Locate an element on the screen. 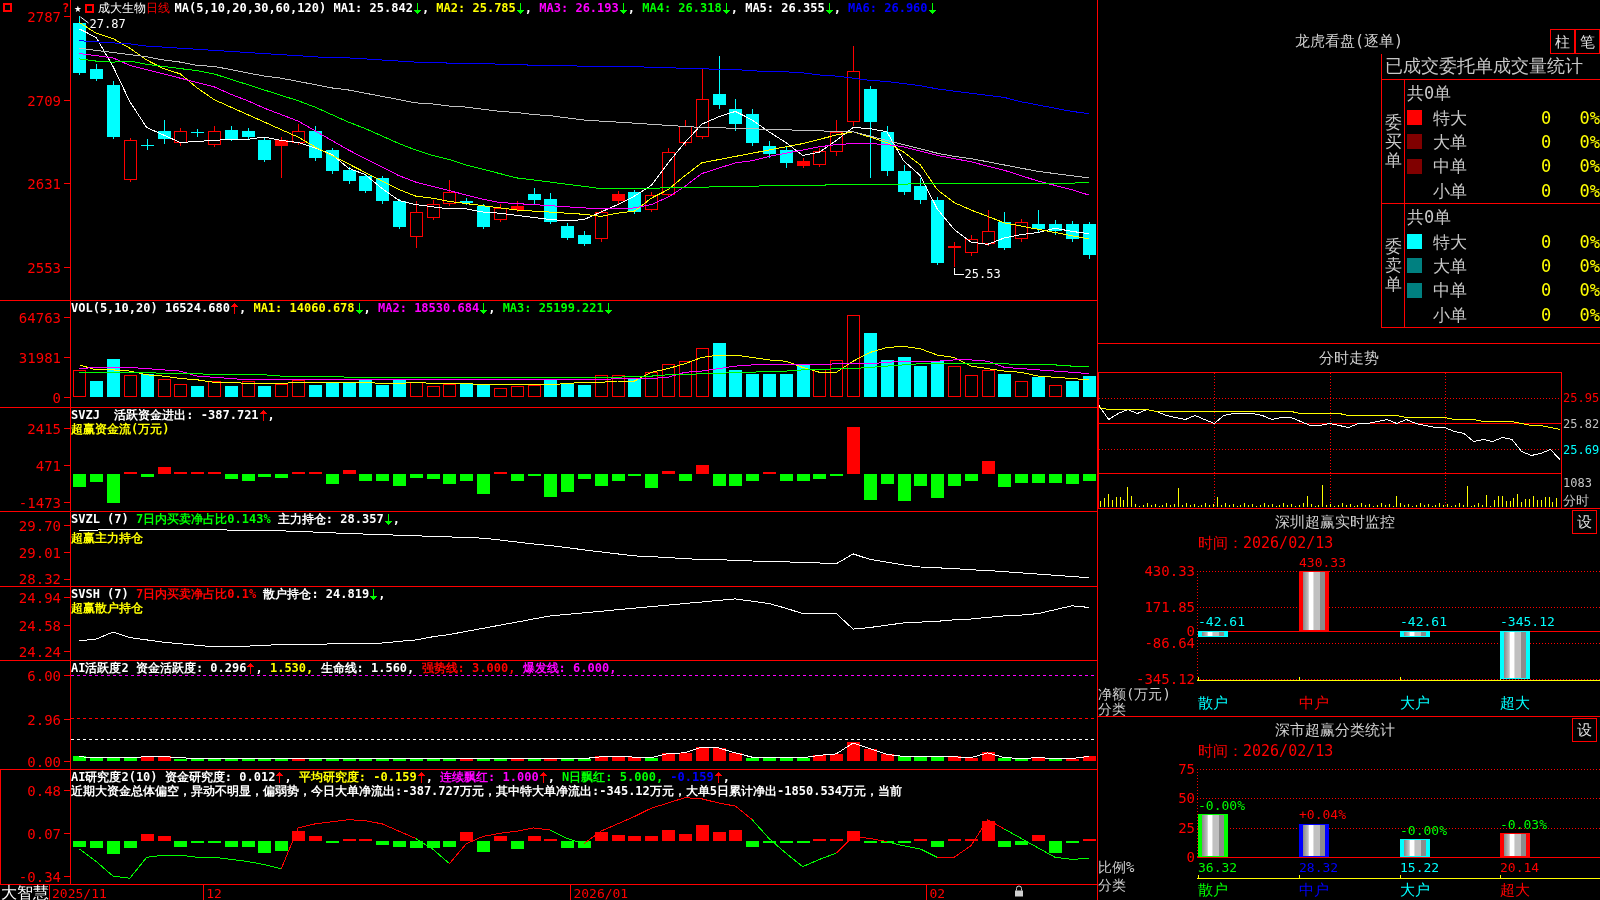  legend-text: 散户持仓: 24.819 is located at coordinates (316, 594).